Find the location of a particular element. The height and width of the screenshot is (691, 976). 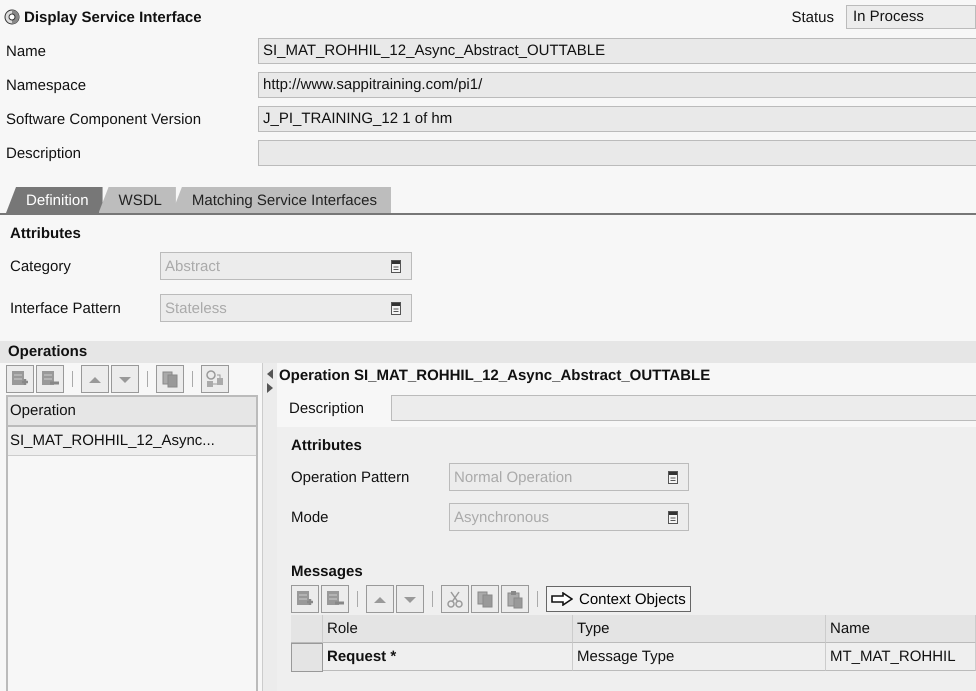

field-label: Operation Pattern is located at coordinates (350, 477).